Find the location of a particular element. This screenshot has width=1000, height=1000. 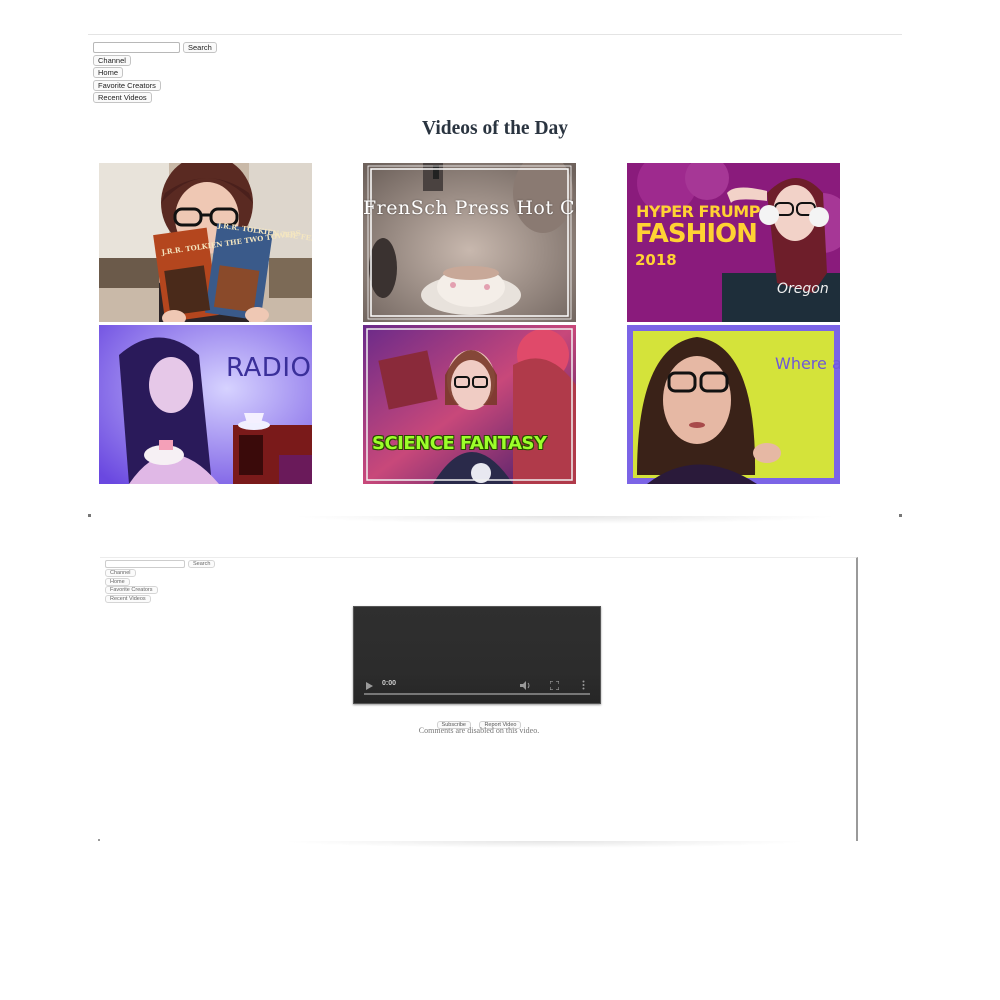

play-icon is located at coordinates (369, 686).